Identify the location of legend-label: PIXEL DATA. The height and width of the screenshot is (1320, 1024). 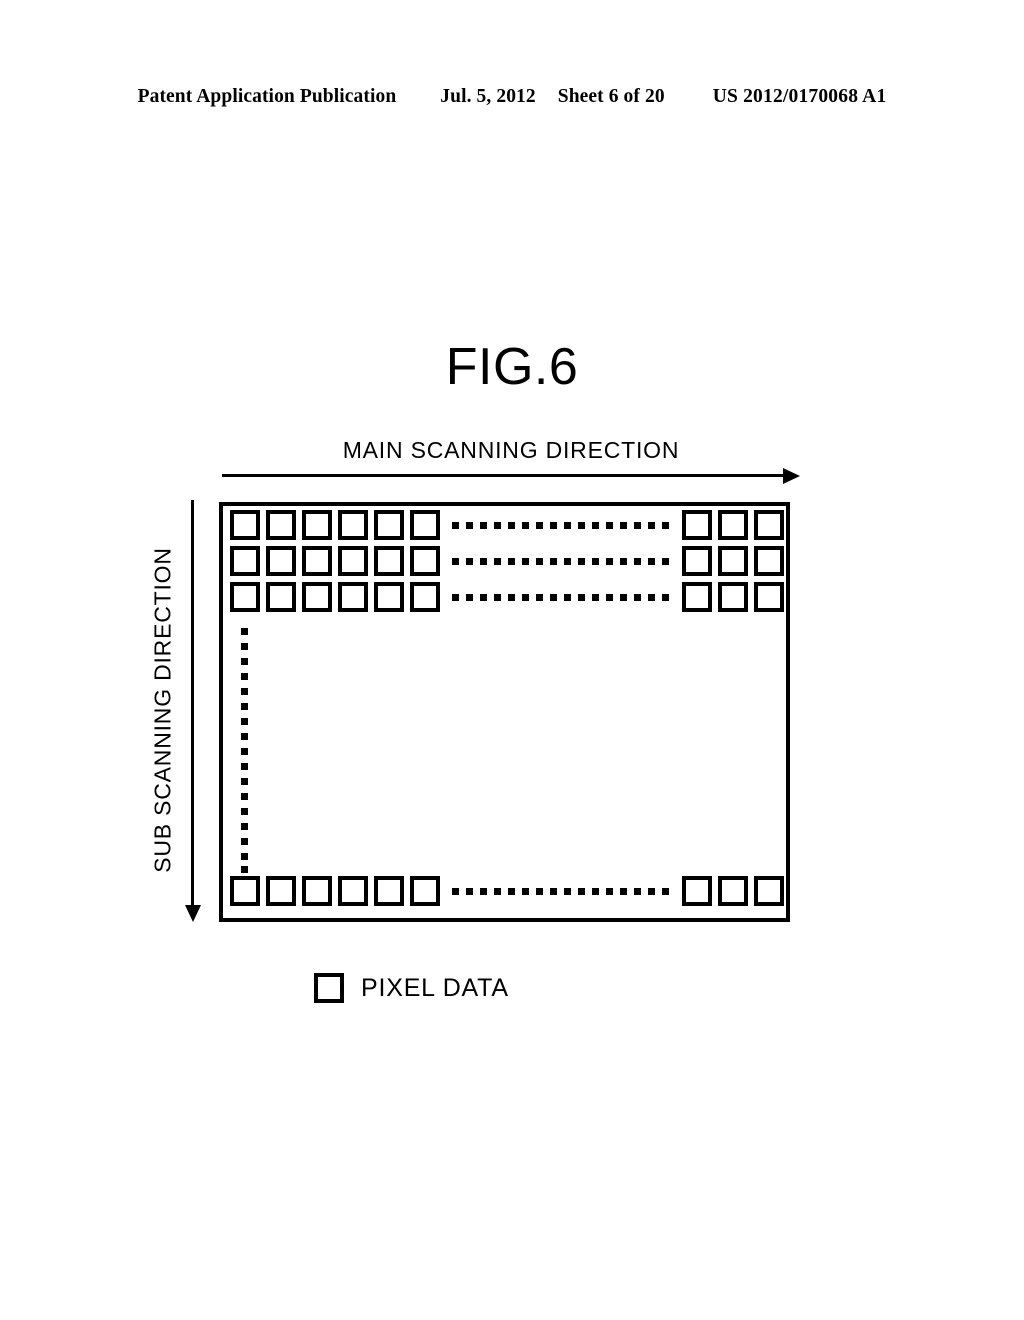
(435, 987).